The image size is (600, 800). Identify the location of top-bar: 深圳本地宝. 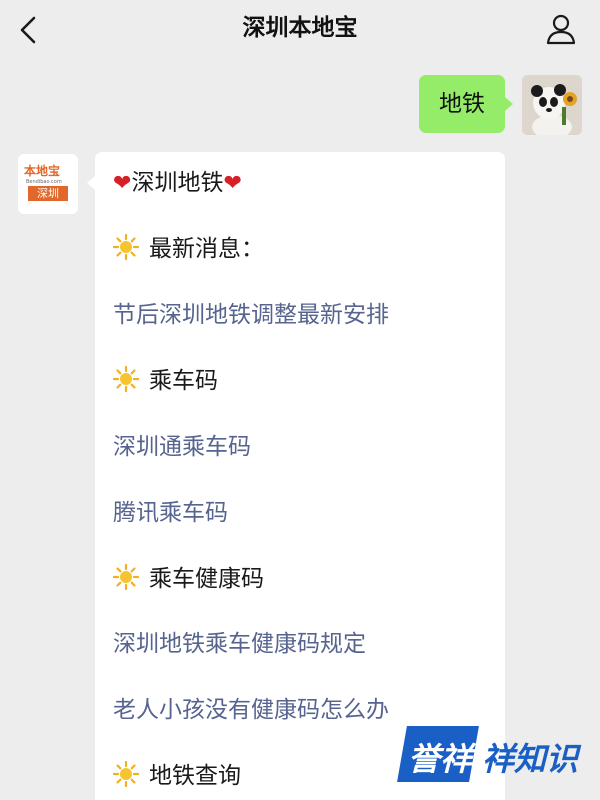
(300, 28).